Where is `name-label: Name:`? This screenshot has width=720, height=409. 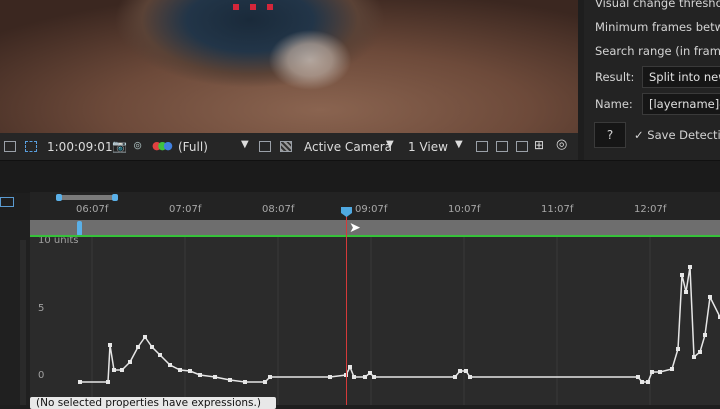 name-label: Name: is located at coordinates (614, 104).